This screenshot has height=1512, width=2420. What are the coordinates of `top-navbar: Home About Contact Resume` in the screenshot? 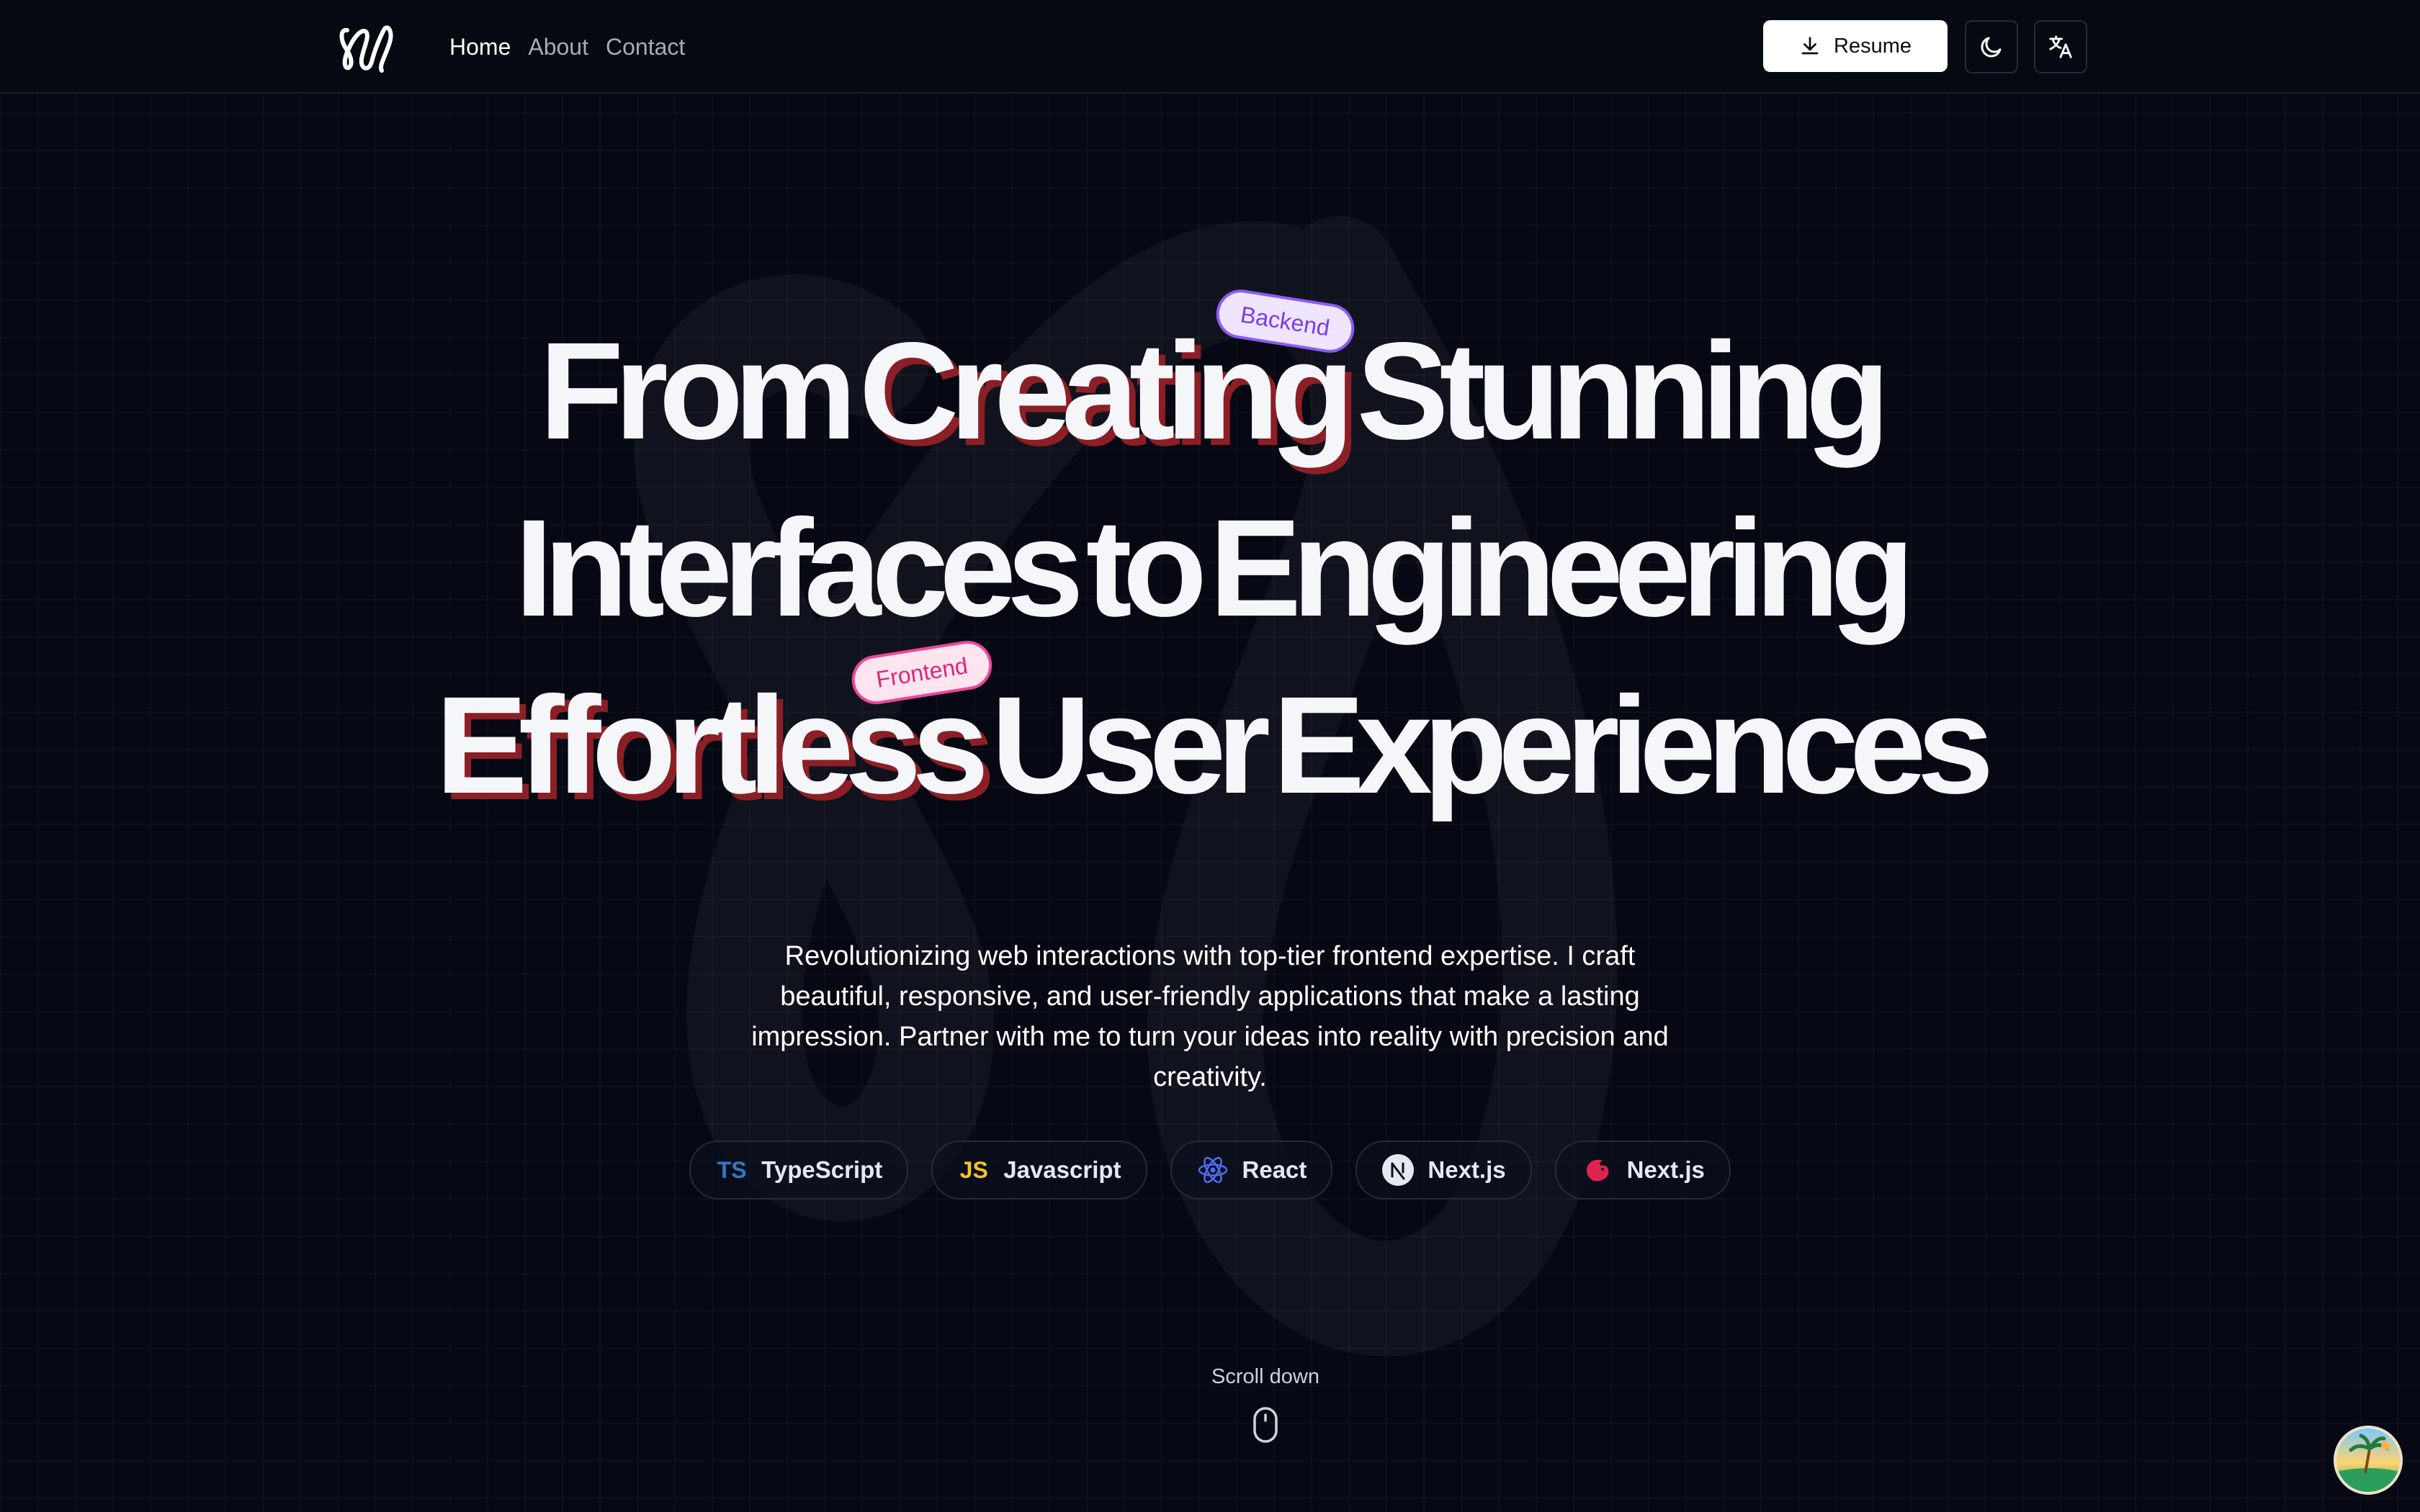 It's located at (1210, 47).